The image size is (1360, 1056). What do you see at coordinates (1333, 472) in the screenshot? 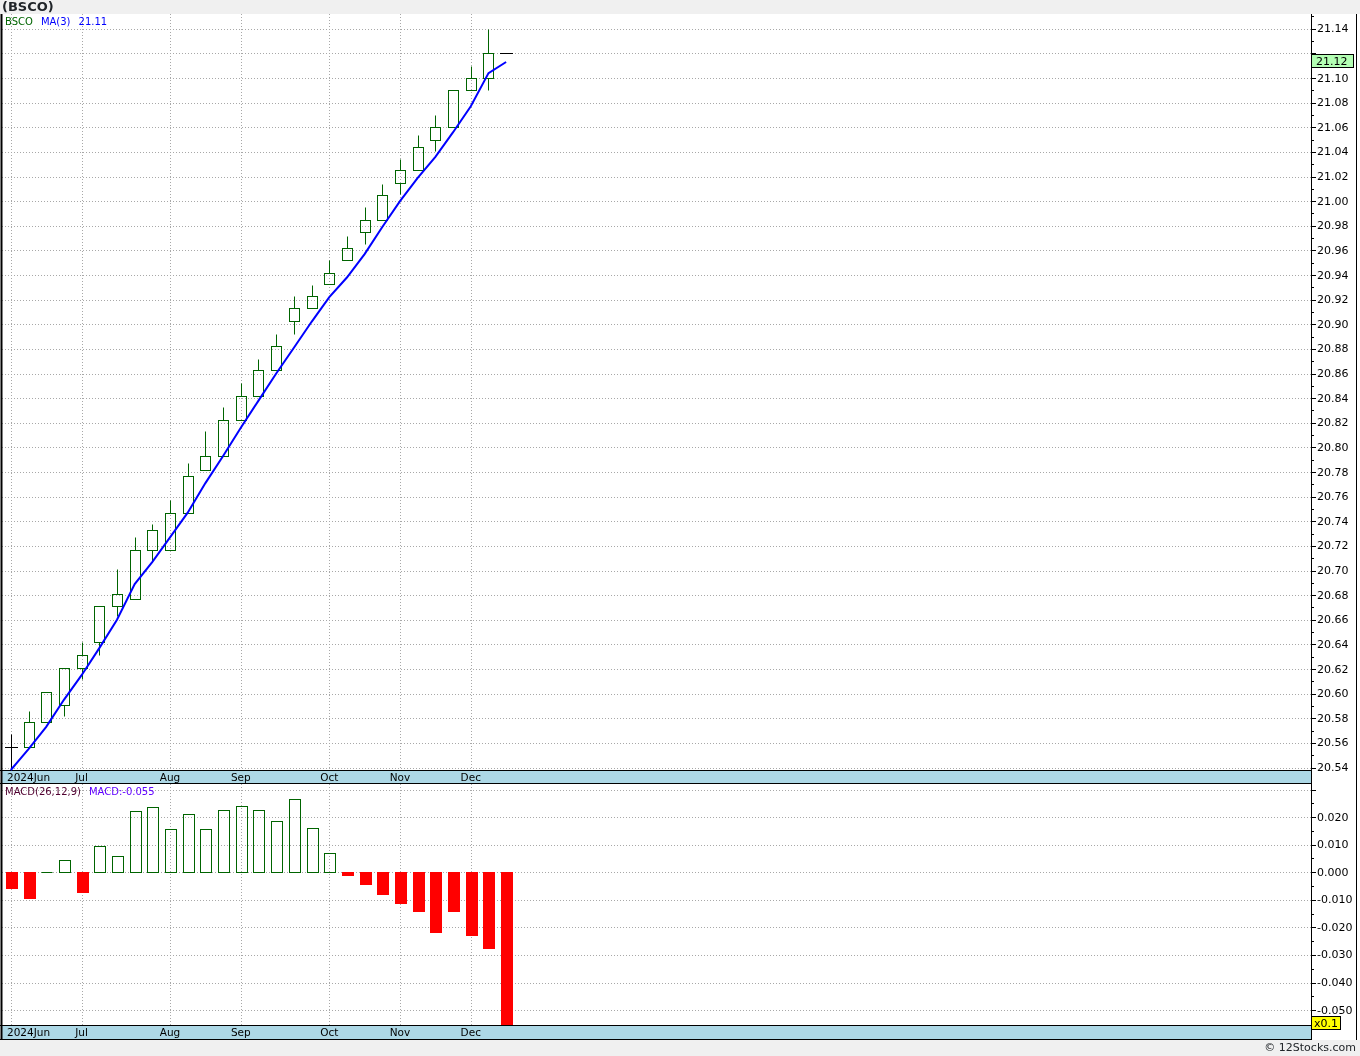
I see `axis-label: 20.78` at bounding box center [1333, 472].